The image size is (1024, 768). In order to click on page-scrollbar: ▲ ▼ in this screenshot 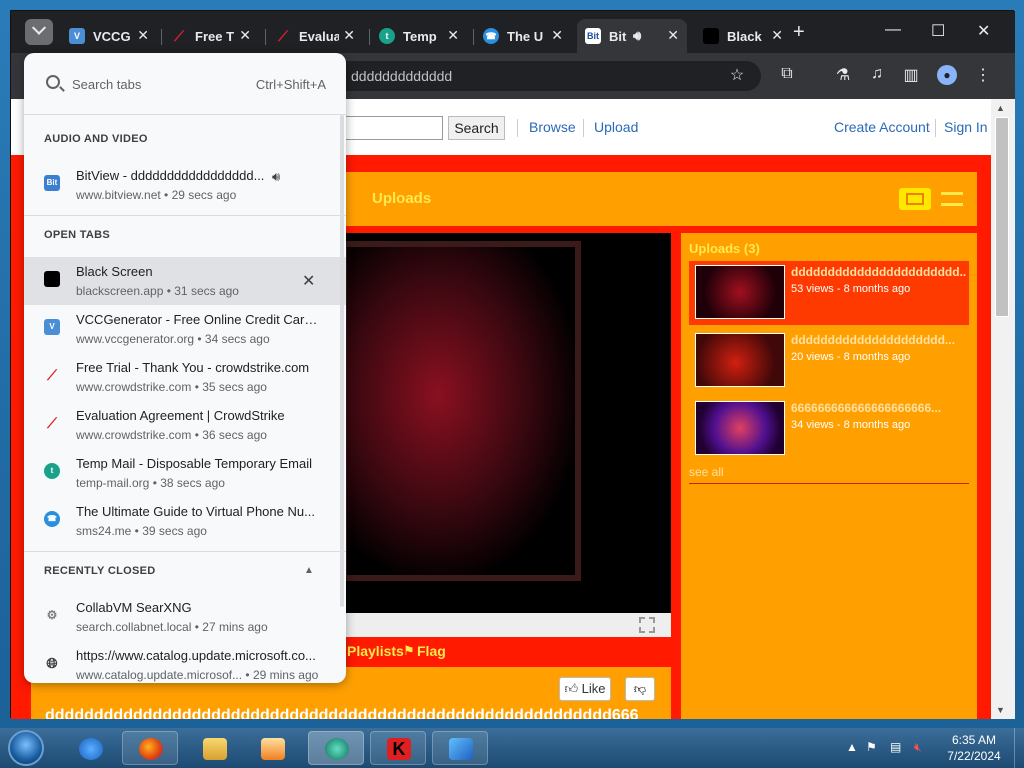, I will do `click(1003, 409)`.